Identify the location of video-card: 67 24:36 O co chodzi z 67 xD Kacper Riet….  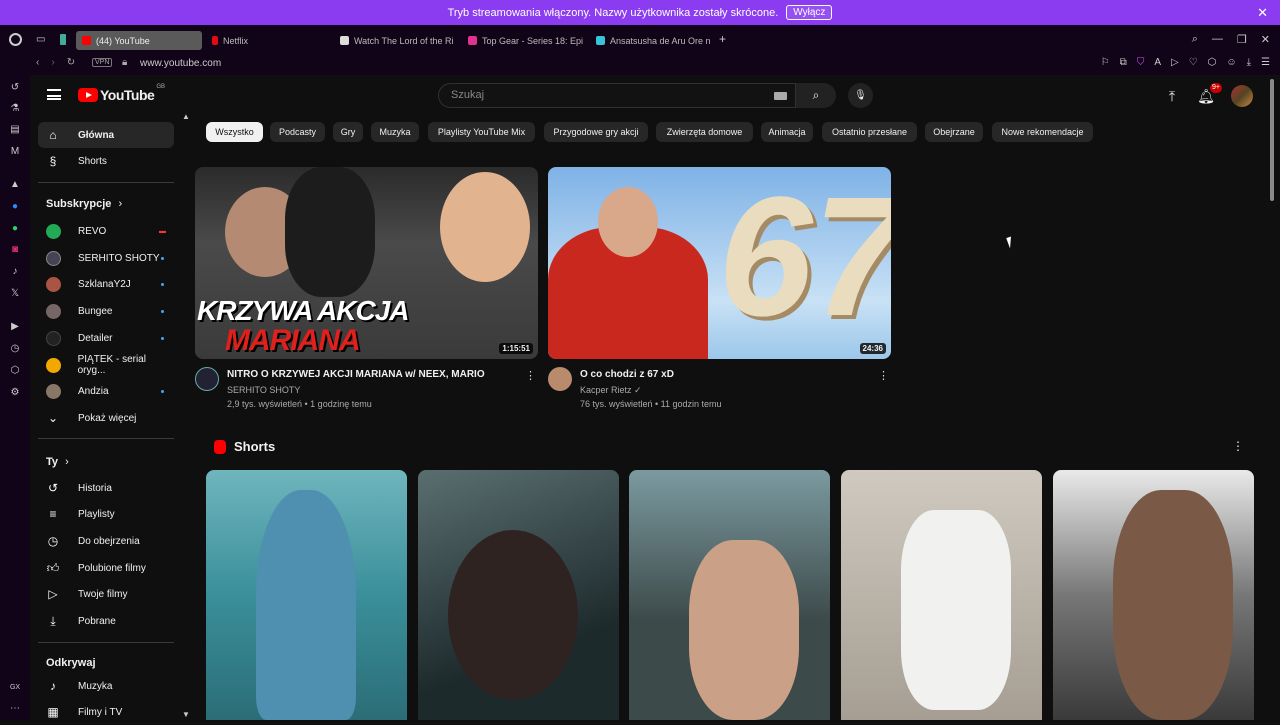
(719, 292).